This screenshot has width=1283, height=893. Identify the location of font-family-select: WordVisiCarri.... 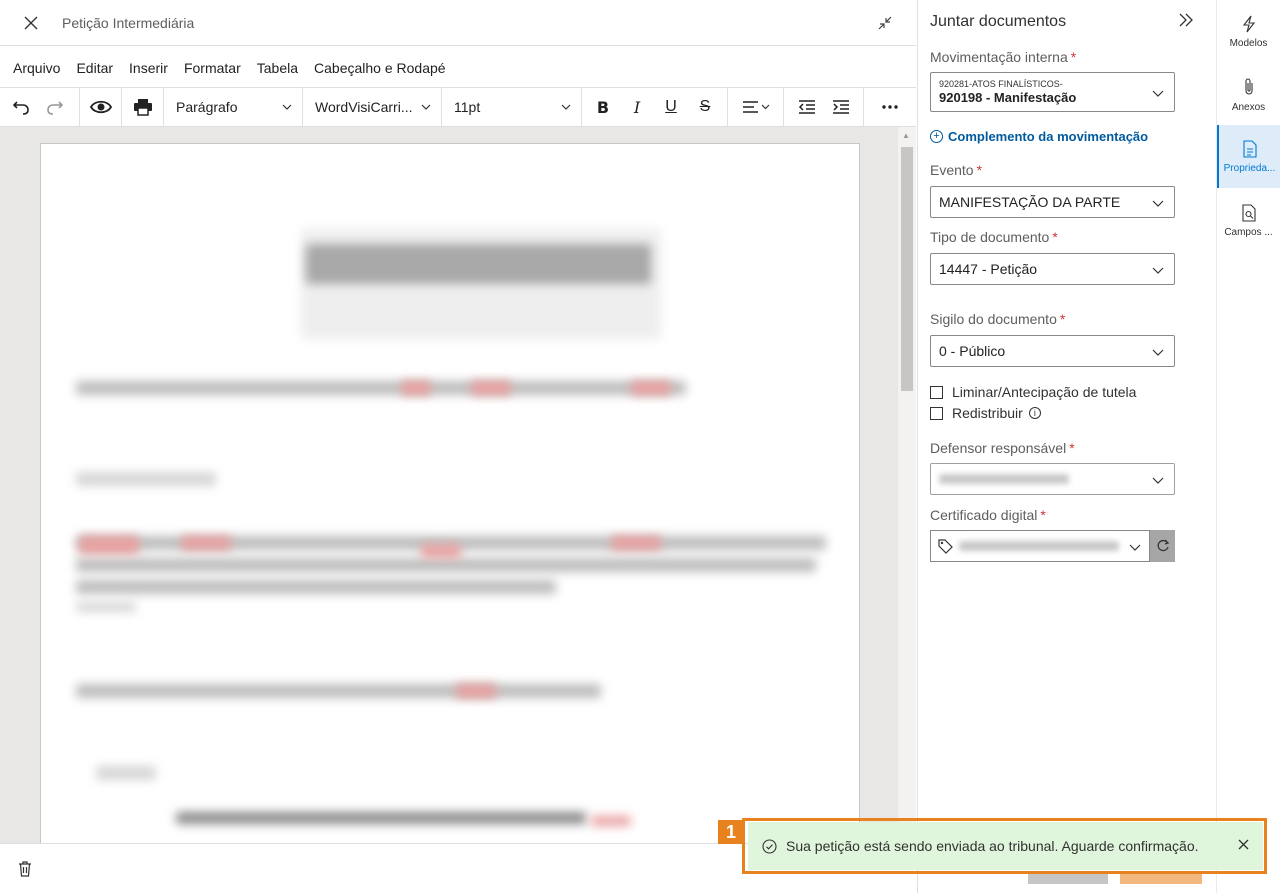
(372, 107).